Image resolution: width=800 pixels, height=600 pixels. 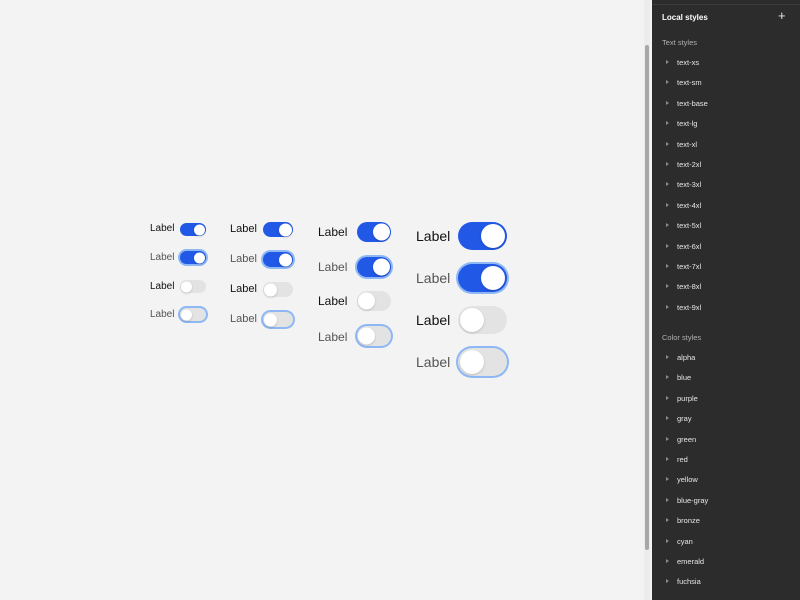 What do you see at coordinates (726, 542) in the screenshot?
I see `color-style-item: cyan` at bounding box center [726, 542].